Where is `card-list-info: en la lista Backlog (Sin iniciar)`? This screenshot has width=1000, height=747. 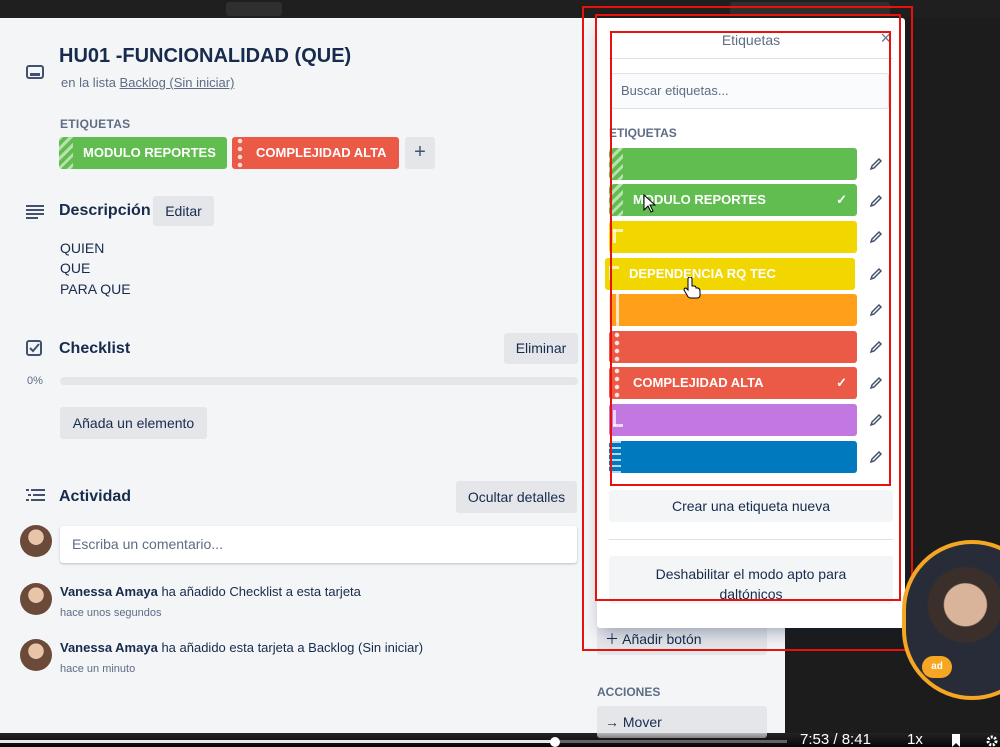 card-list-info: en la lista Backlog (Sin iniciar) is located at coordinates (147, 82).